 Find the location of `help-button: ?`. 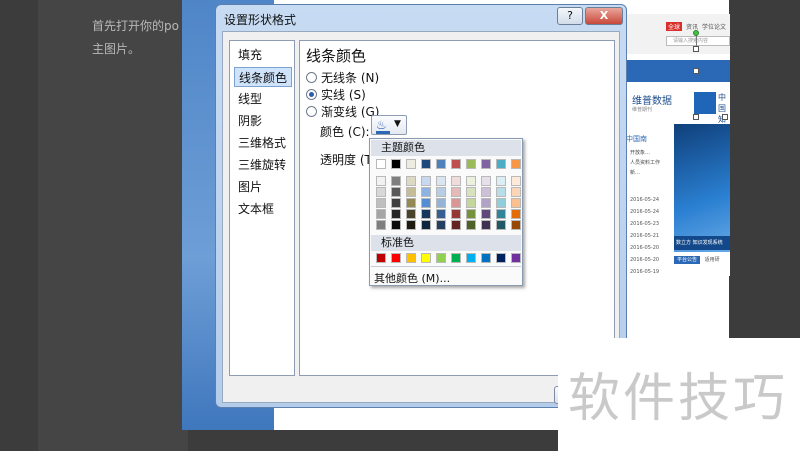

help-button: ? is located at coordinates (570, 16).